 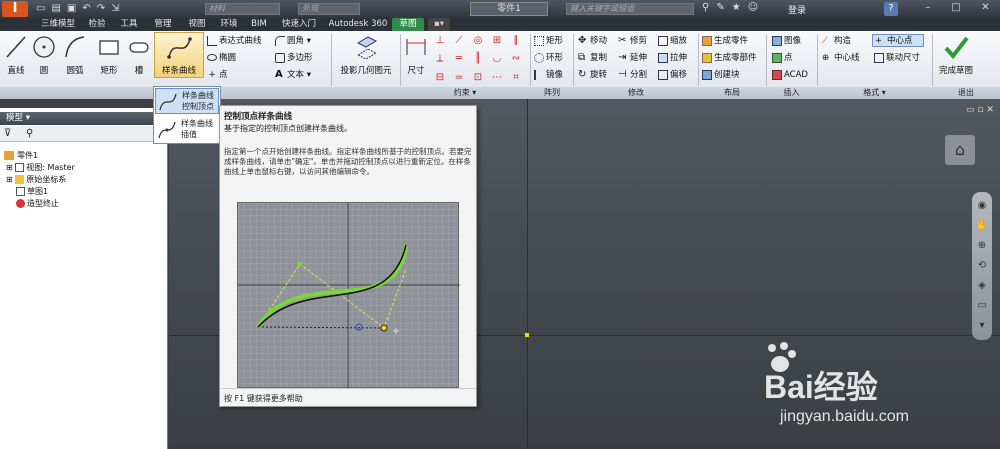 What do you see at coordinates (874, 93) in the screenshot?
I see `format-group-label: 格式 ▾` at bounding box center [874, 93].